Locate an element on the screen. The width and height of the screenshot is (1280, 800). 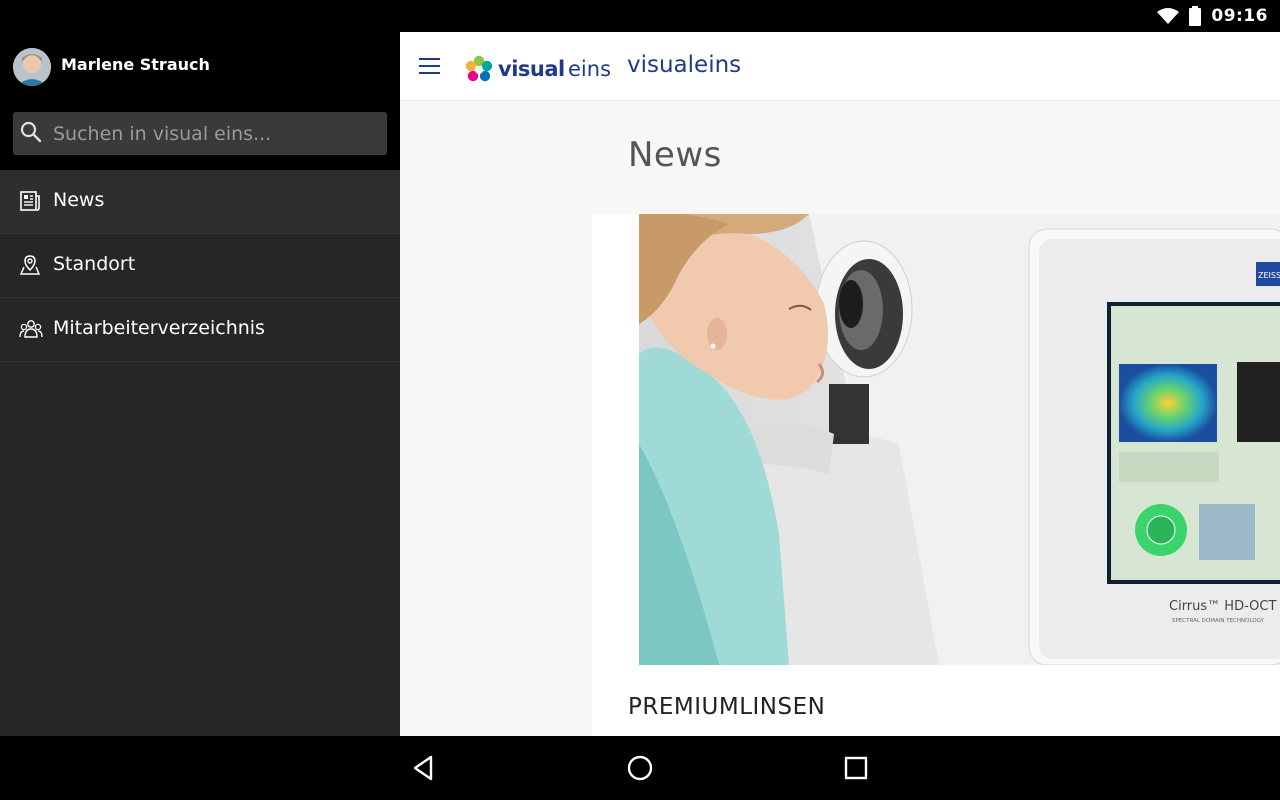
status-icons: 09:16 is located at coordinates (1212, 16).